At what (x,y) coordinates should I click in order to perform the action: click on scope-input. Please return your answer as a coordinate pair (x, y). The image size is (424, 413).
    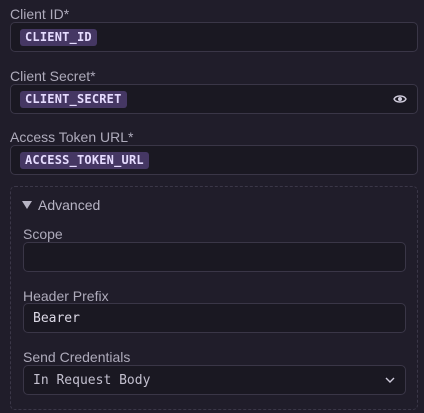
    Looking at the image, I should click on (214, 257).